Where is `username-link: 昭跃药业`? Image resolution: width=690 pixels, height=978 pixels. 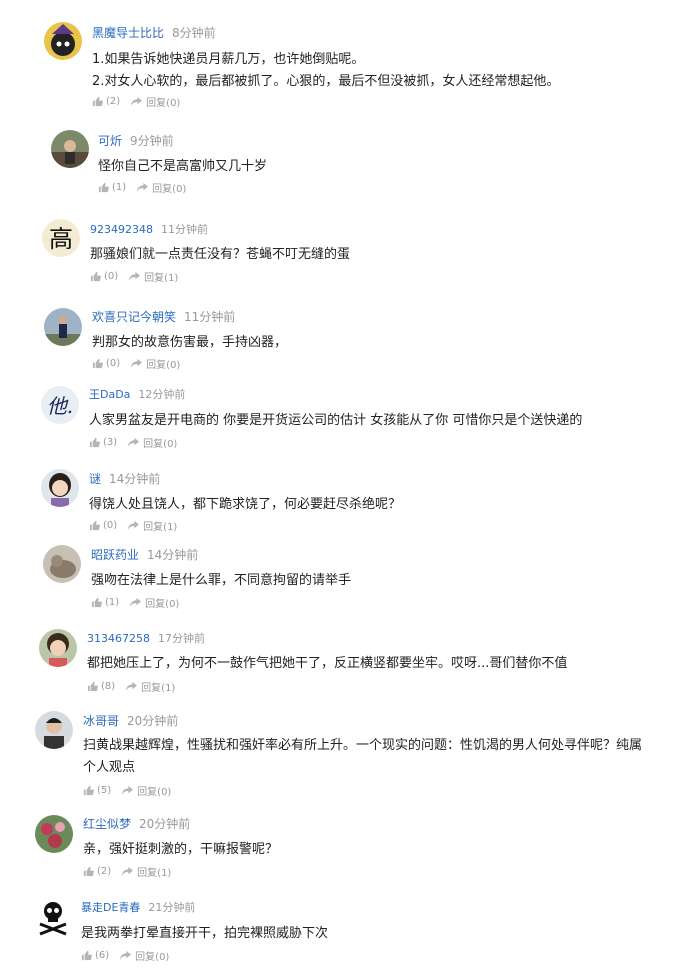 username-link: 昭跃药业 is located at coordinates (115, 555).